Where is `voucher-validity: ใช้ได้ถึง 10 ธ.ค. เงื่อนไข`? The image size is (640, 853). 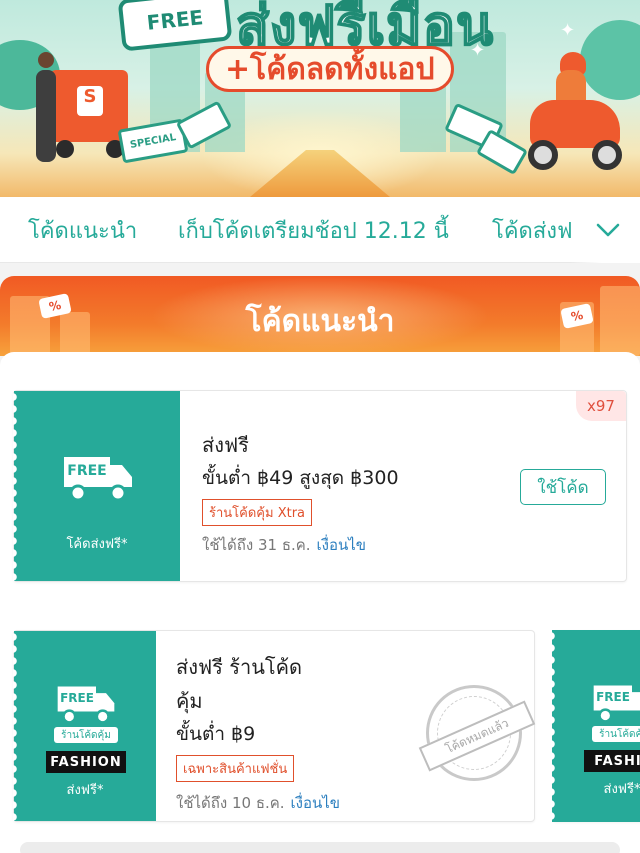 voucher-validity: ใช้ได้ถึง 10 ธ.ค. เงื่อนไข is located at coordinates (258, 803).